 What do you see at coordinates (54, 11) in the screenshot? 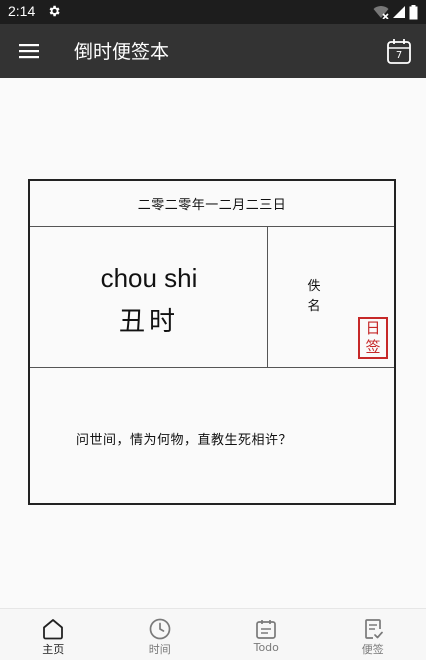
I see `settings-gear-icon` at bounding box center [54, 11].